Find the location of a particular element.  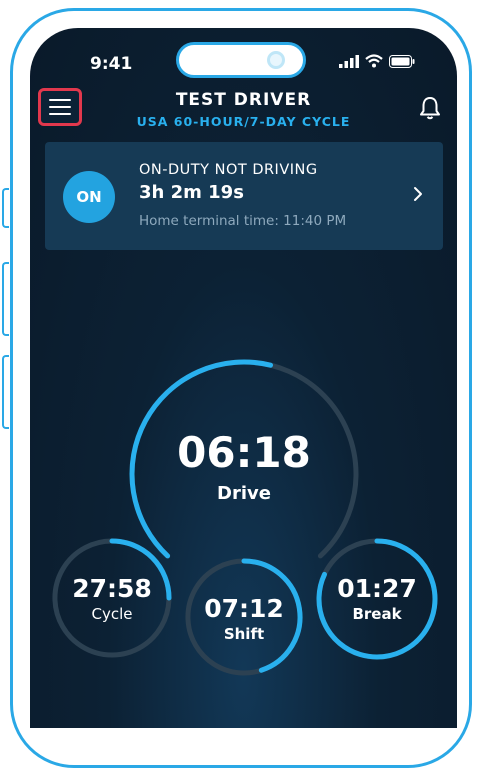

cycle-gauge-text: 27:58 Cycle is located at coordinates (112, 598).